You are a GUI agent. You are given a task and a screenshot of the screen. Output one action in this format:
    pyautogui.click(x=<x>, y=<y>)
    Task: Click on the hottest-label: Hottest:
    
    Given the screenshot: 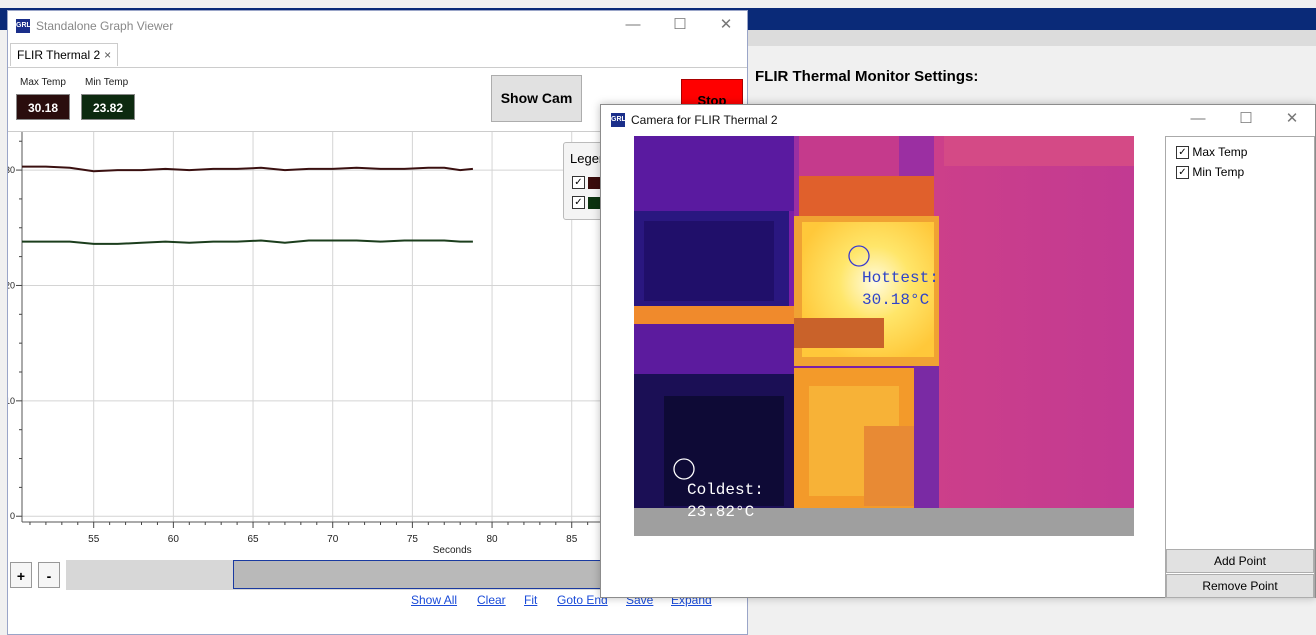 What is the action you would take?
    pyautogui.click(x=900, y=278)
    